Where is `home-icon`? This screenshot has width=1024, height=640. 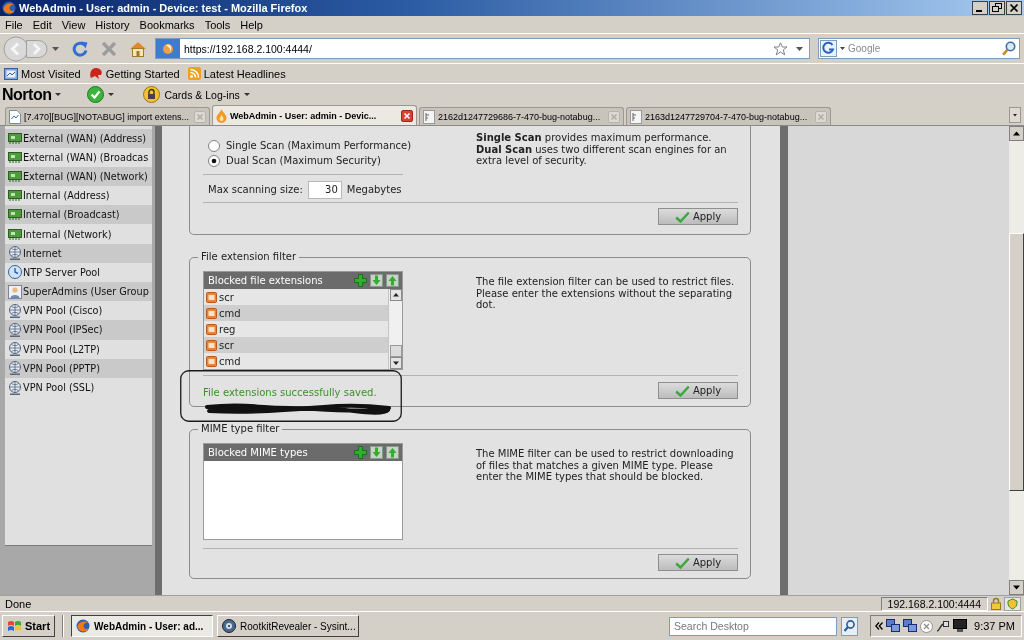
home-icon is located at coordinates (138, 48).